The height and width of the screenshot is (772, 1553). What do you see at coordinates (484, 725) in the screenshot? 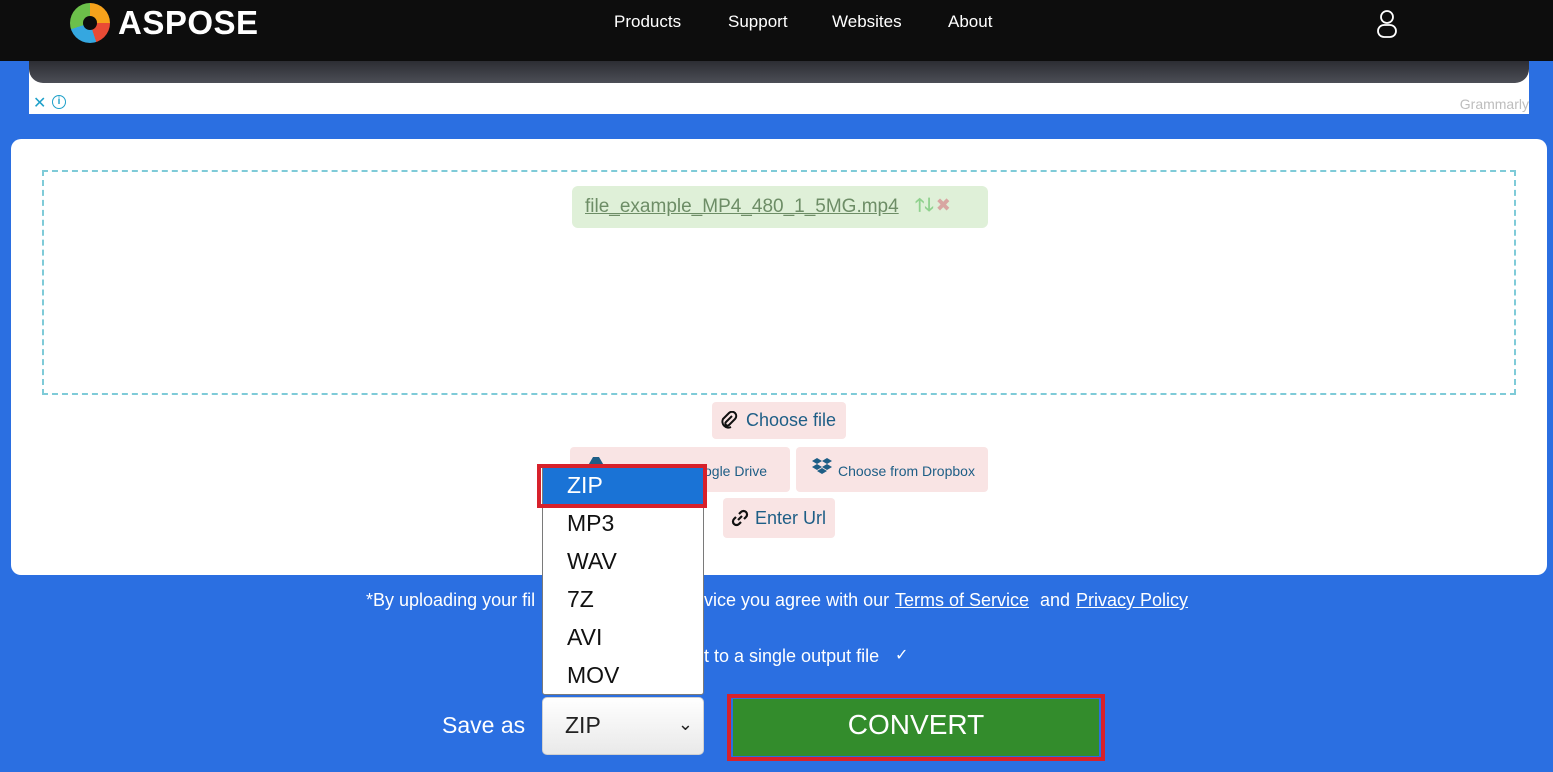
I see `save-as-label: Save as` at bounding box center [484, 725].